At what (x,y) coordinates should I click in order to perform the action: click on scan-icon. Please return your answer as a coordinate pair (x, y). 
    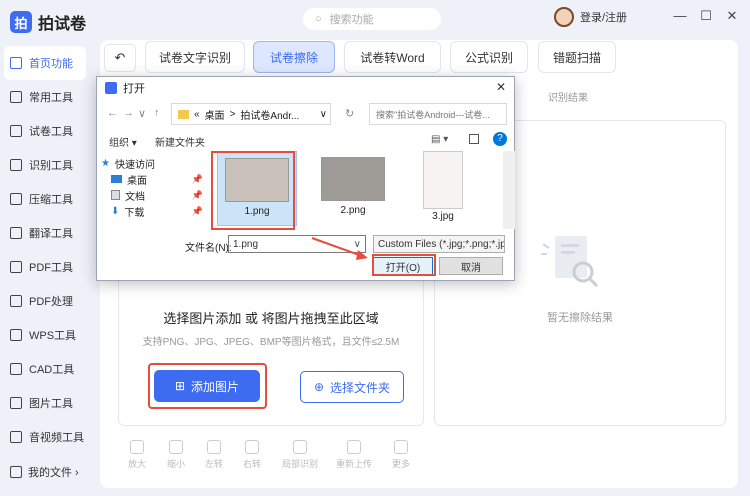
    Looking at the image, I should click on (16, 165).